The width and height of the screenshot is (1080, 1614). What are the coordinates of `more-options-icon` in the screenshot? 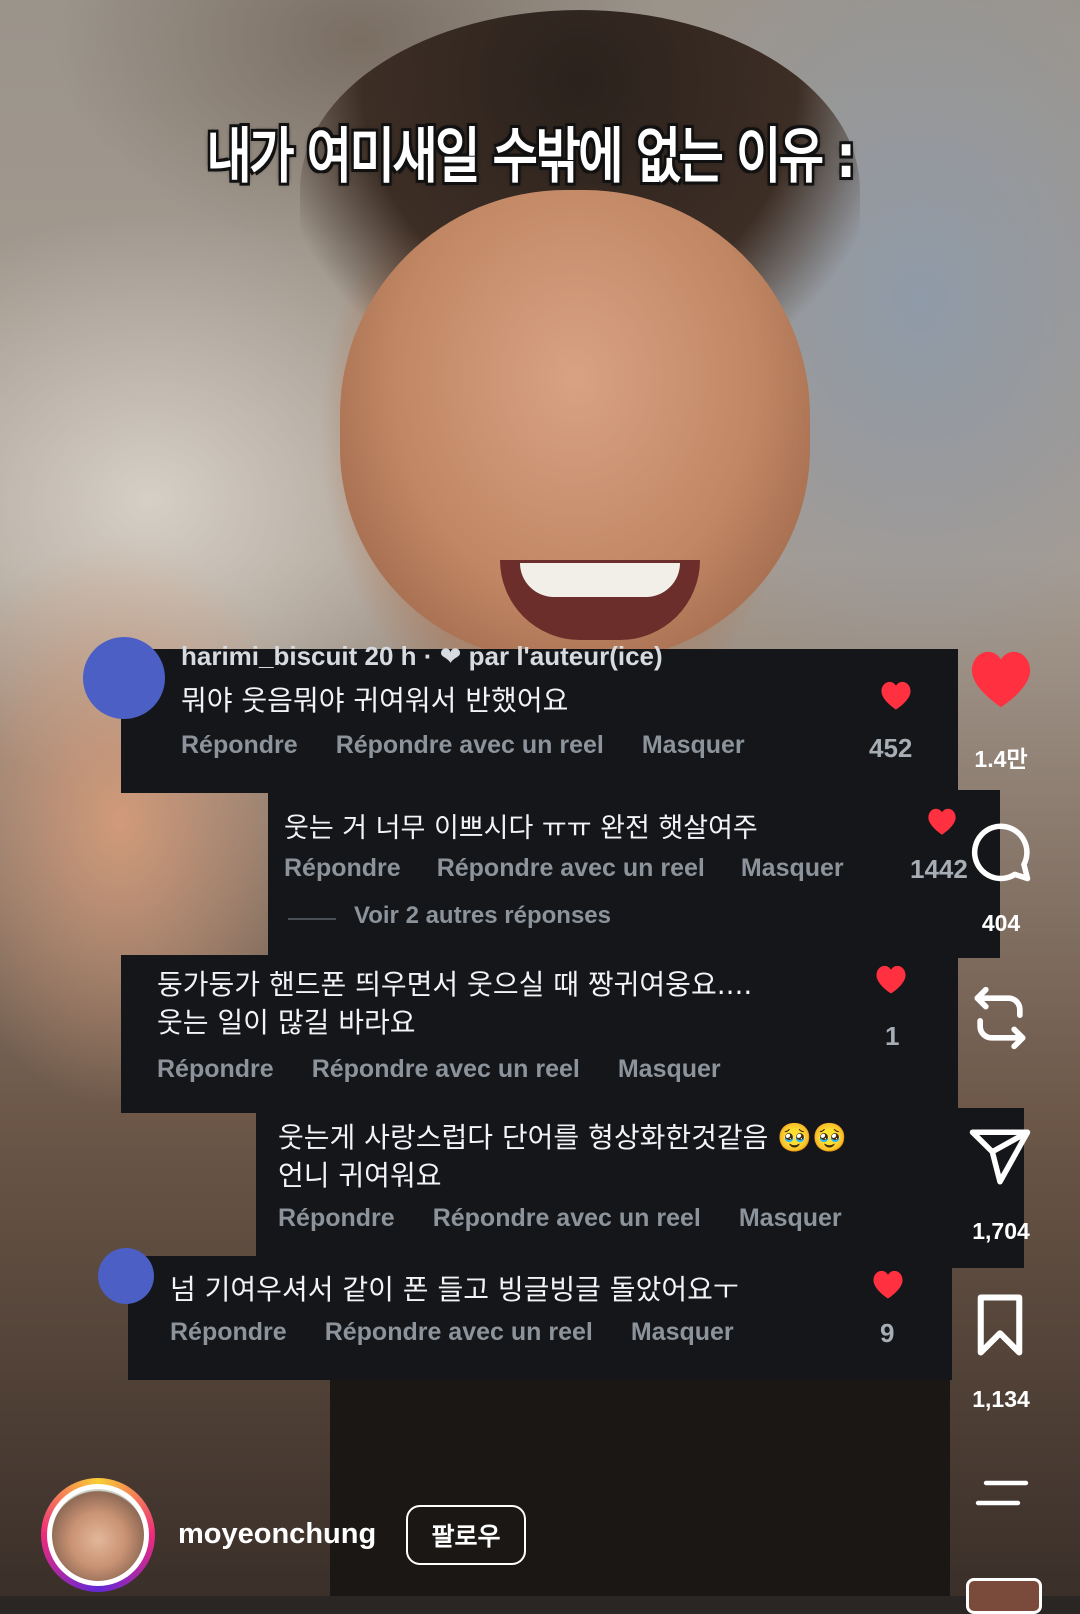 It's located at (1002, 1493).